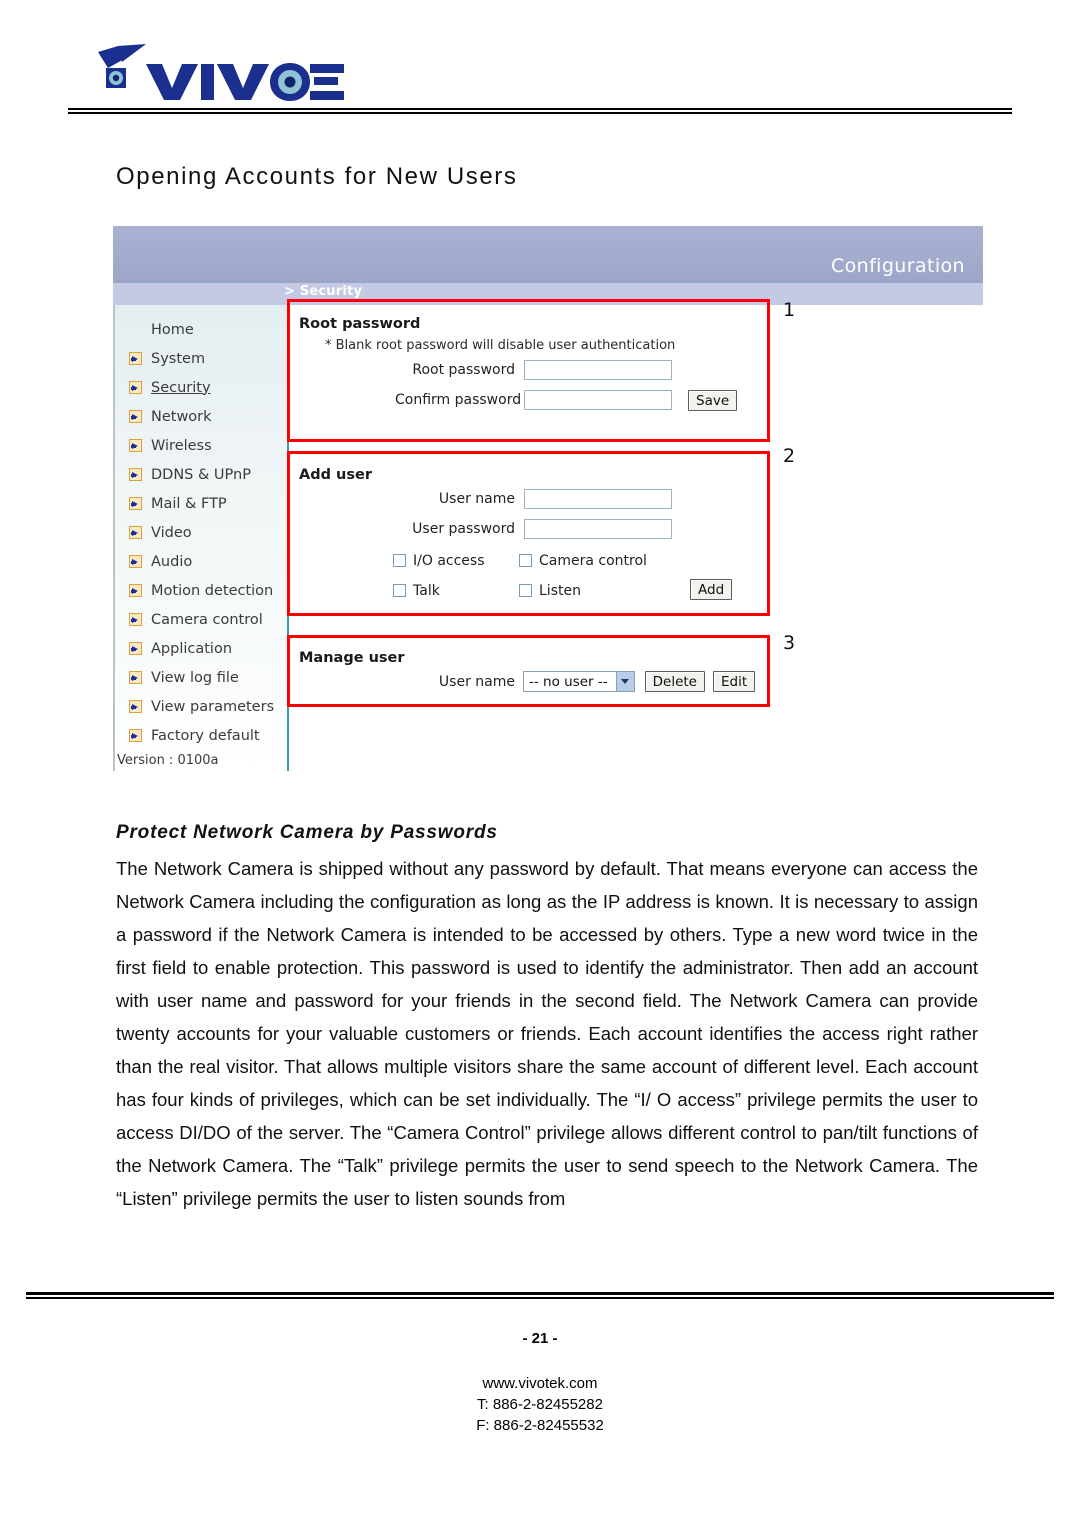 This screenshot has width=1080, height=1528. Describe the element at coordinates (323, 291) in the screenshot. I see `breadcrumb: > Security` at that location.